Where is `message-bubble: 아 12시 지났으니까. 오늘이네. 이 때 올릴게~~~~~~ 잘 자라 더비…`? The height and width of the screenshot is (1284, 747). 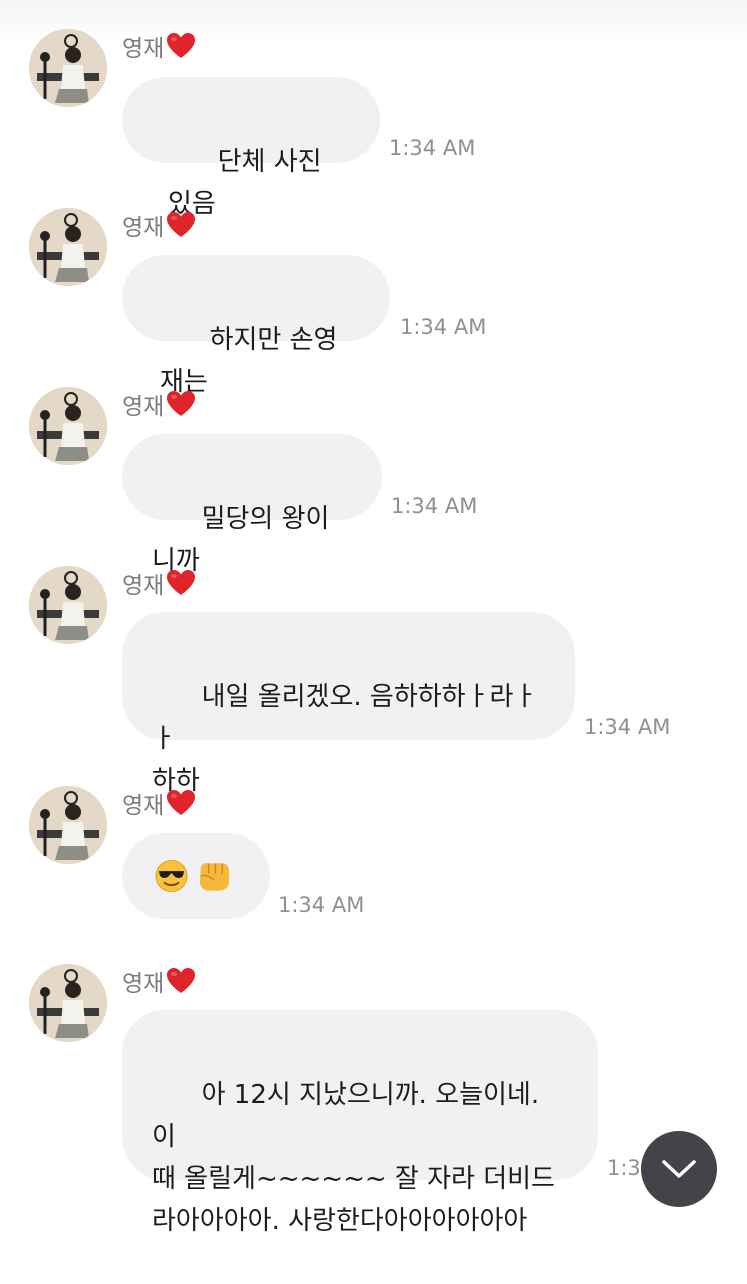
message-bubble: 아 12시 지났으니까. 오늘이네. 이 때 올릴게~~~~~~ 잘 자라 더비… is located at coordinates (360, 1123).